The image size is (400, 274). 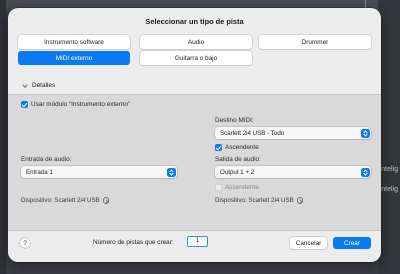 I want to click on midi-destination-label: Destino MIDI:, so click(x=234, y=120).